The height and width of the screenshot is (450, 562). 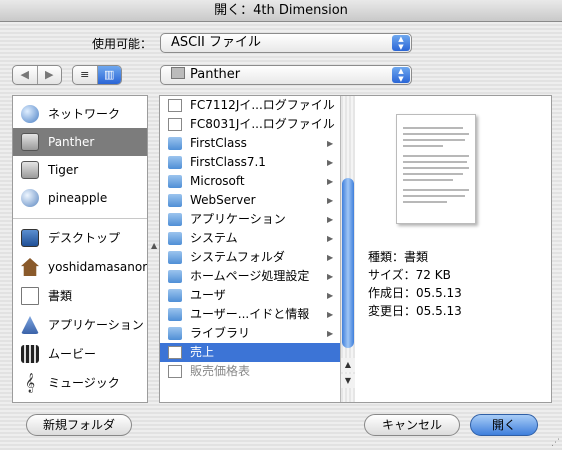 I want to click on view-mode-control: ≡ ▥, so click(x=97, y=75).